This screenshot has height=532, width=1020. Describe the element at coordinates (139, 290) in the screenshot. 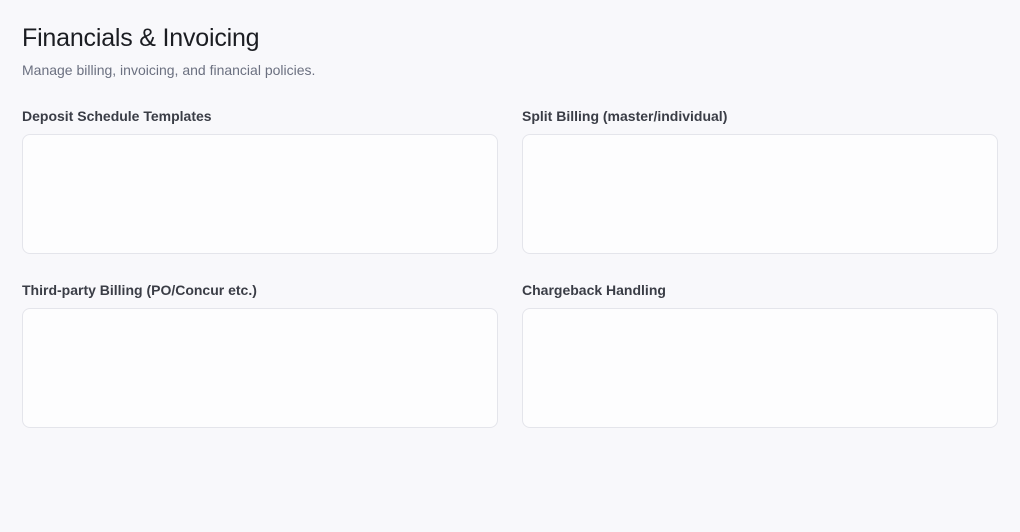

I see `third-party-billing-label: Third-party Billing (PO/Concur etc.)` at that location.